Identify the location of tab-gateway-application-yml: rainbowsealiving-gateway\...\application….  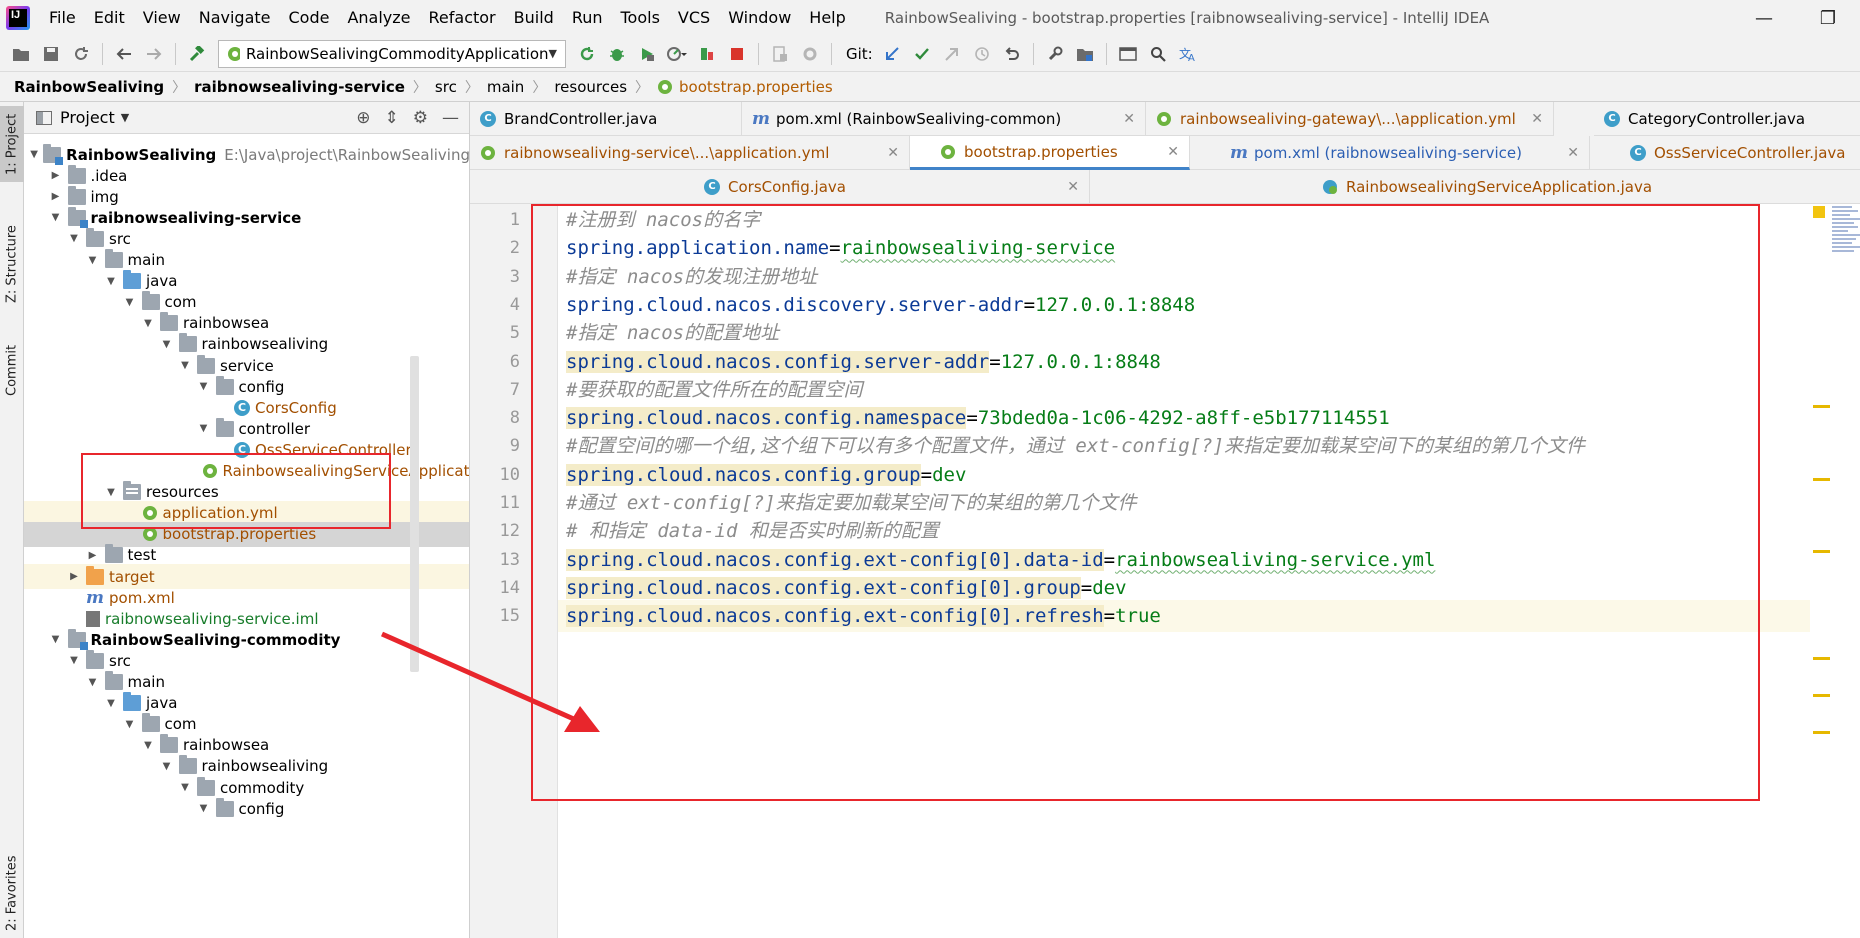
(1350, 119).